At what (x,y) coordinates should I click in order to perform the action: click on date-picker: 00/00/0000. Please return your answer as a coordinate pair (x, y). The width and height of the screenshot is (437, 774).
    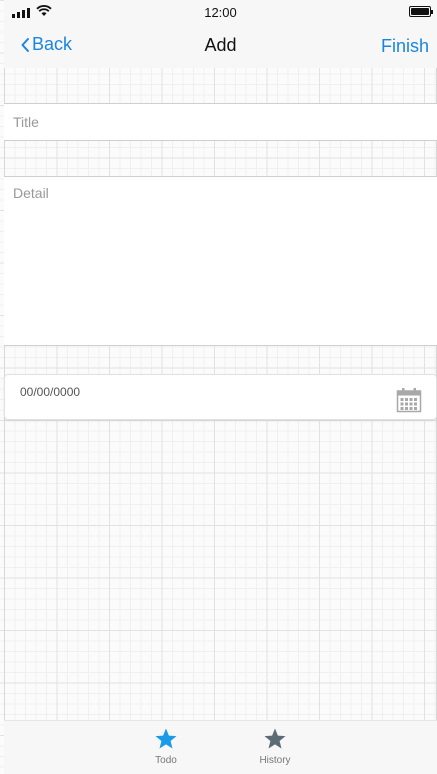
    Looking at the image, I should click on (220, 397).